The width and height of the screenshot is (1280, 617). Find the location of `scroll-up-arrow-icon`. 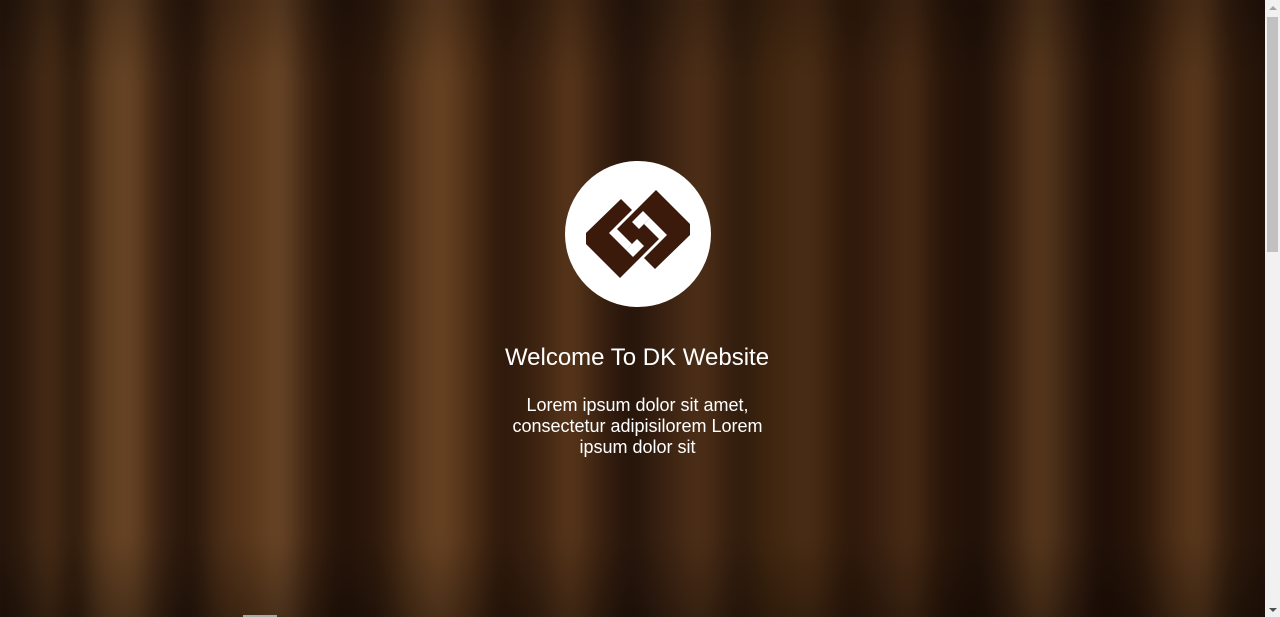

scroll-up-arrow-icon is located at coordinates (1272, 7).